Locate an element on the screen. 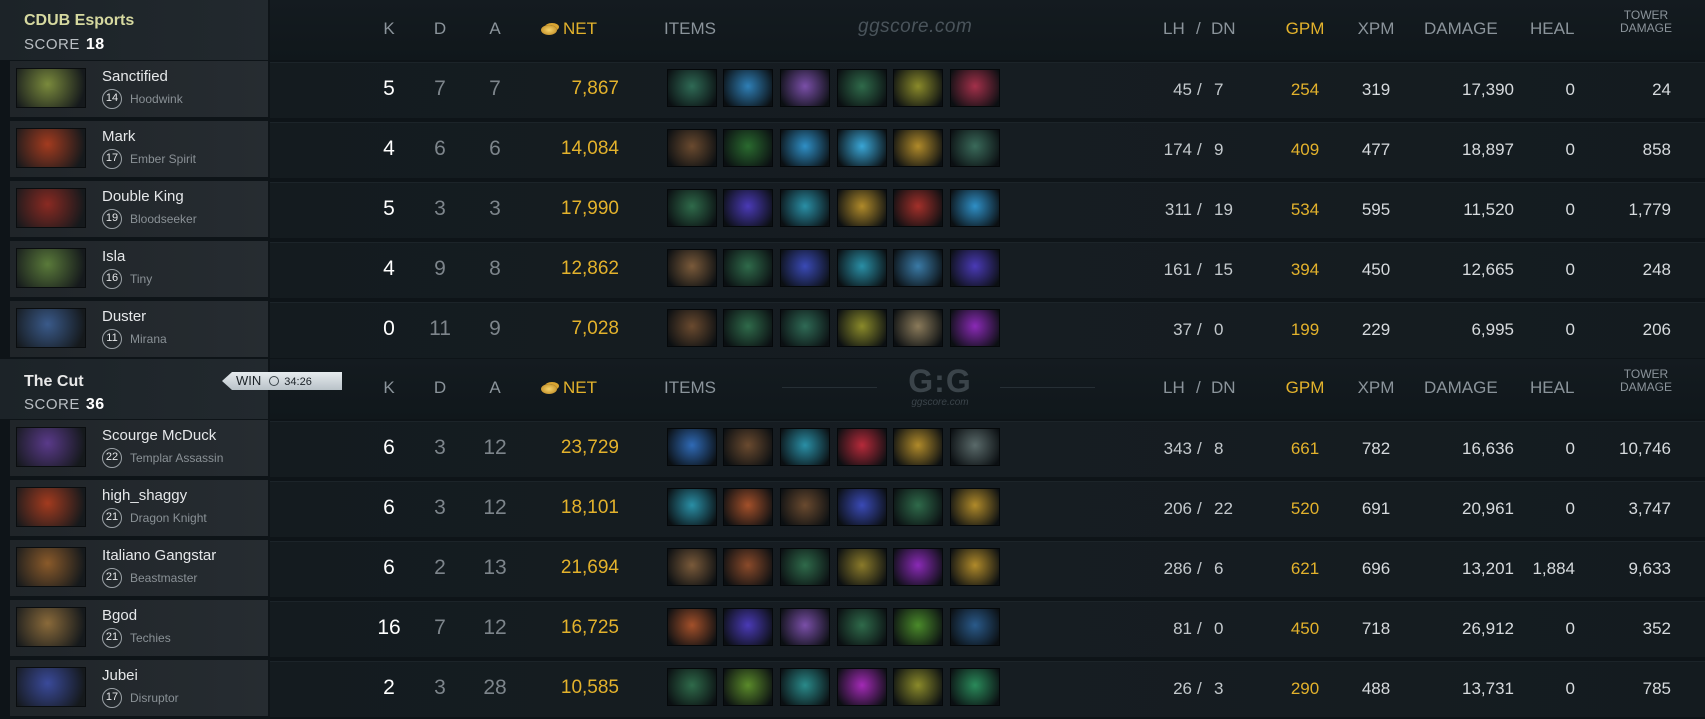 This screenshot has height=719, width=1705. sword-item-icon is located at coordinates (918, 627).